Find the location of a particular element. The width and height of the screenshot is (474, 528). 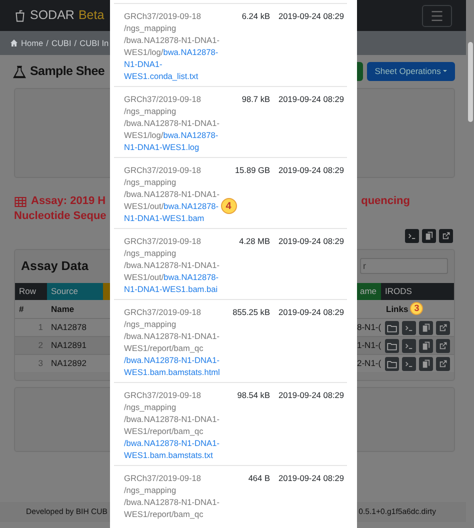

file-link: N1-DNA1- is located at coordinates (143, 64).